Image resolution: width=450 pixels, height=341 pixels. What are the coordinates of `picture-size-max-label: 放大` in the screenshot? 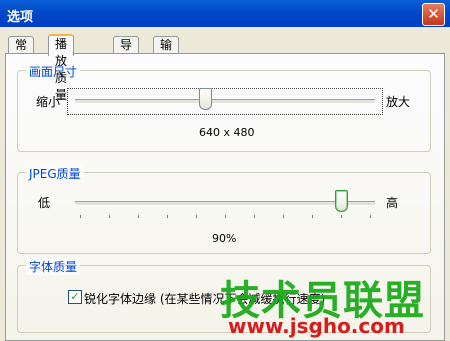 It's located at (398, 102).